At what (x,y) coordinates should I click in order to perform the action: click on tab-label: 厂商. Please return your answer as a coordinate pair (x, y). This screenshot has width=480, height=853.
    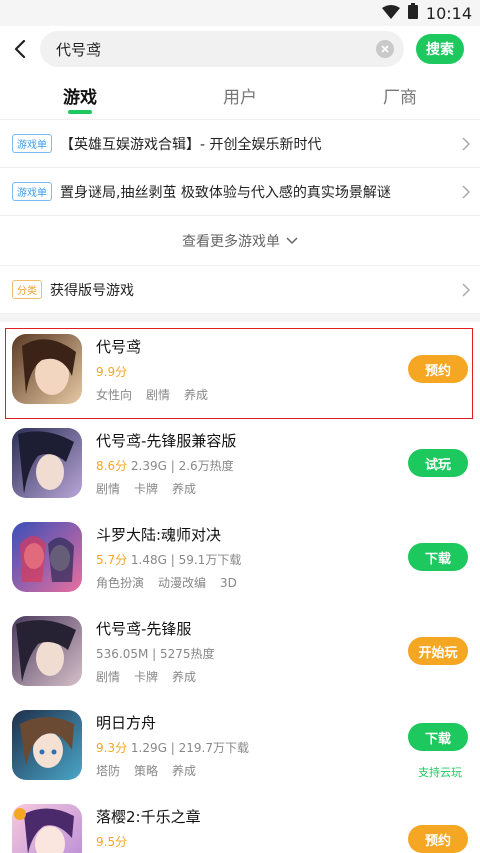
    Looking at the image, I should click on (400, 98).